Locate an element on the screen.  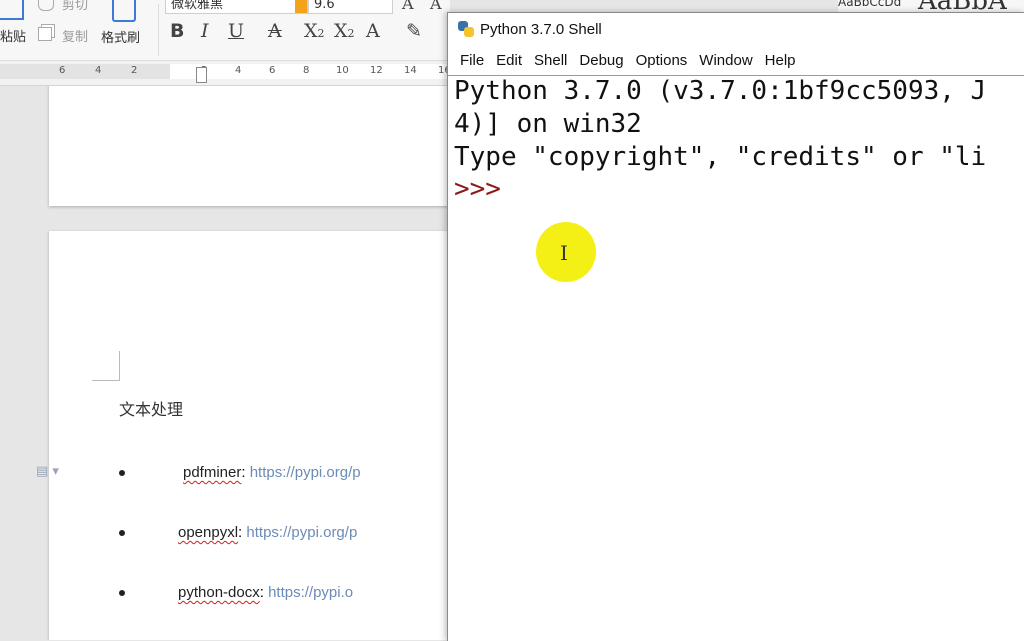
window-titlebar: Python 3.7.0 Shell is located at coordinates (736, 29).